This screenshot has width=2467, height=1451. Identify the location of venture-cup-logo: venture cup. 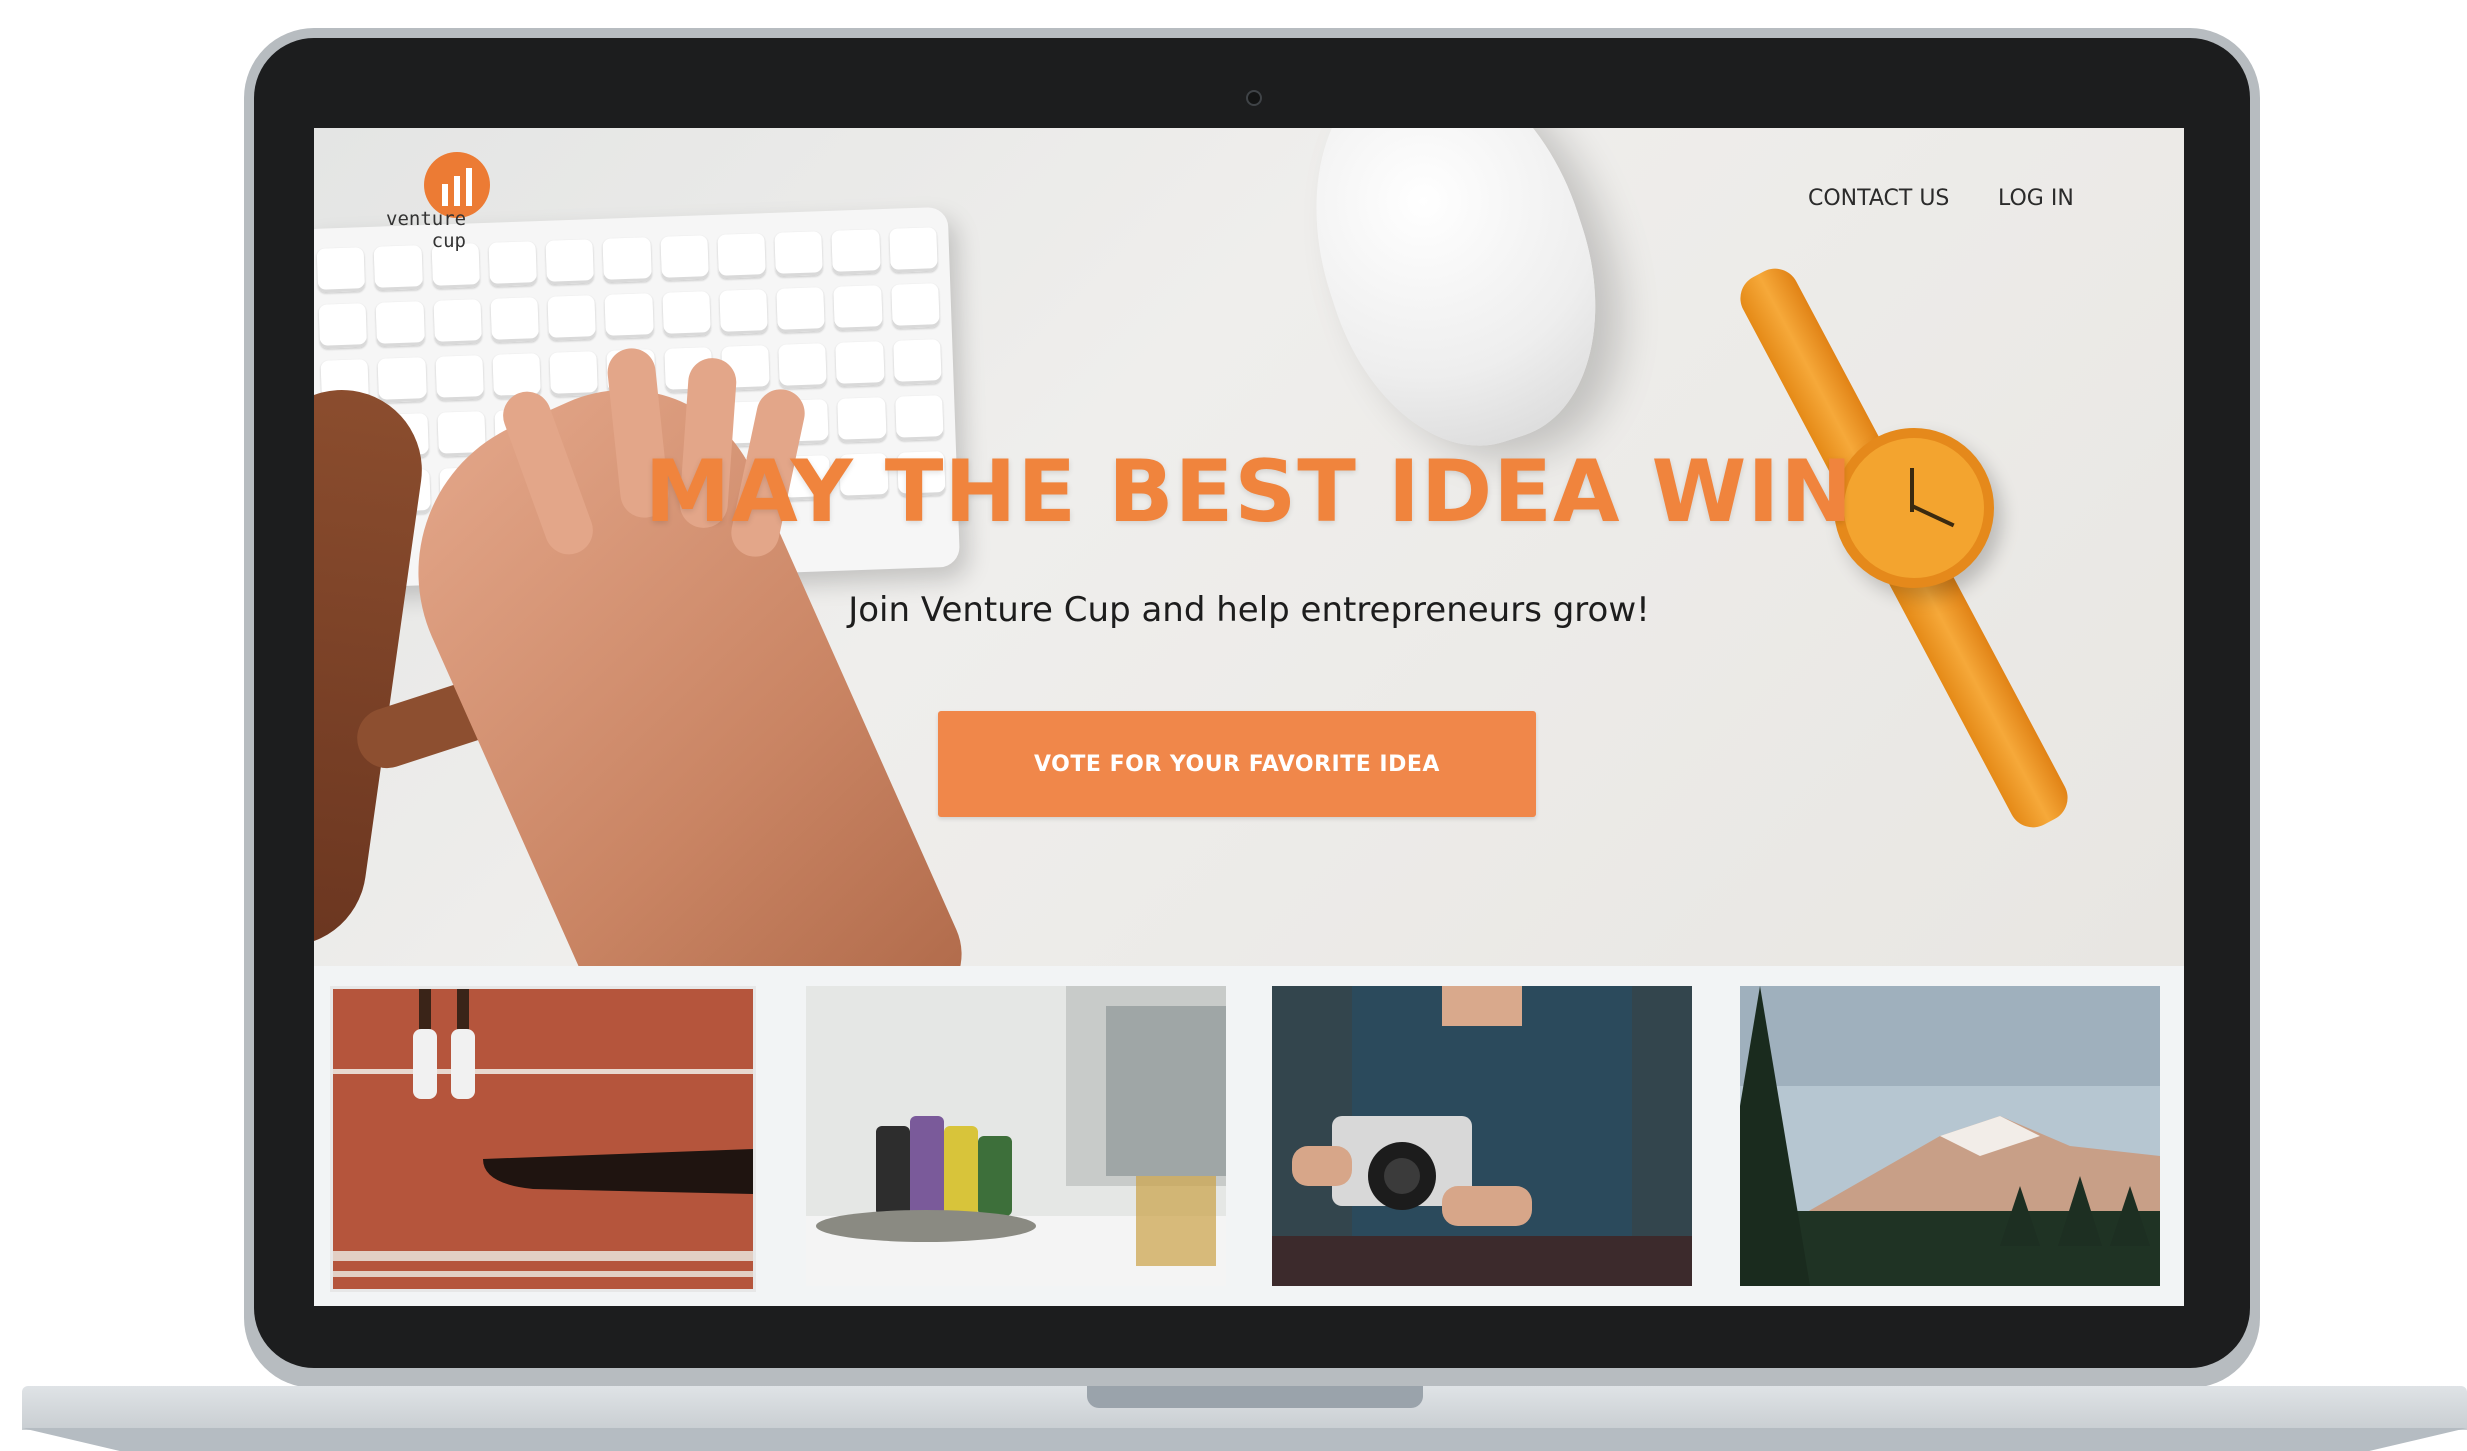
(441, 212).